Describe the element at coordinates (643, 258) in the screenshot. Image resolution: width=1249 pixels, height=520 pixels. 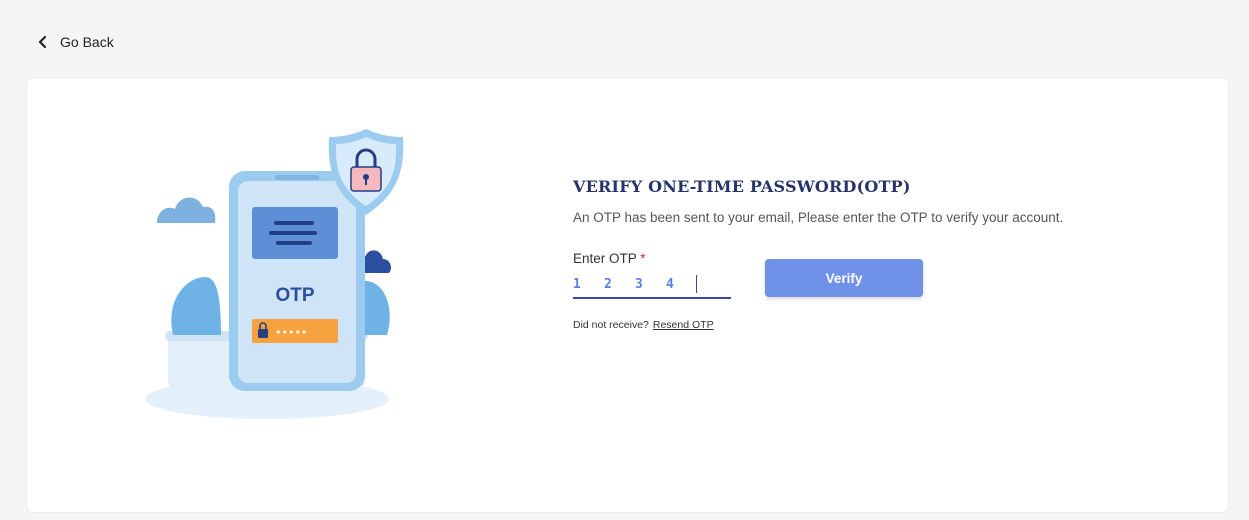
I see `required-asterisk: *` at that location.